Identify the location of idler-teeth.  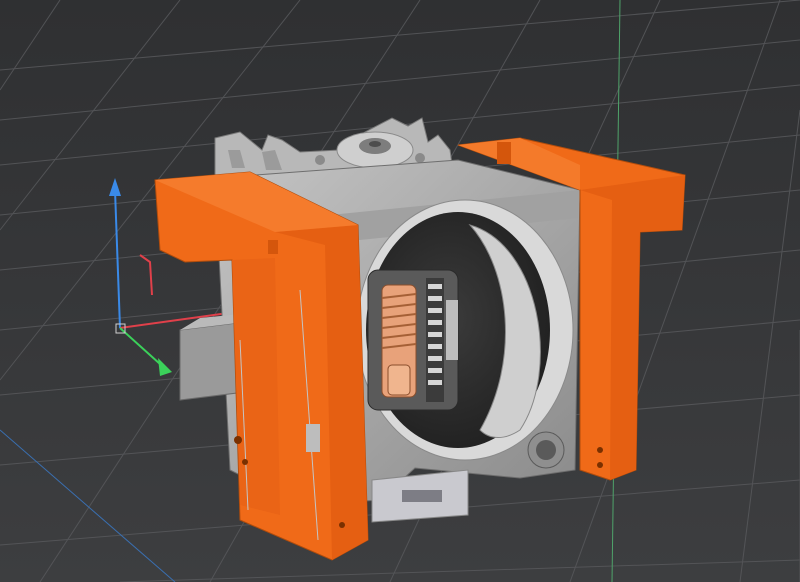
(435, 334).